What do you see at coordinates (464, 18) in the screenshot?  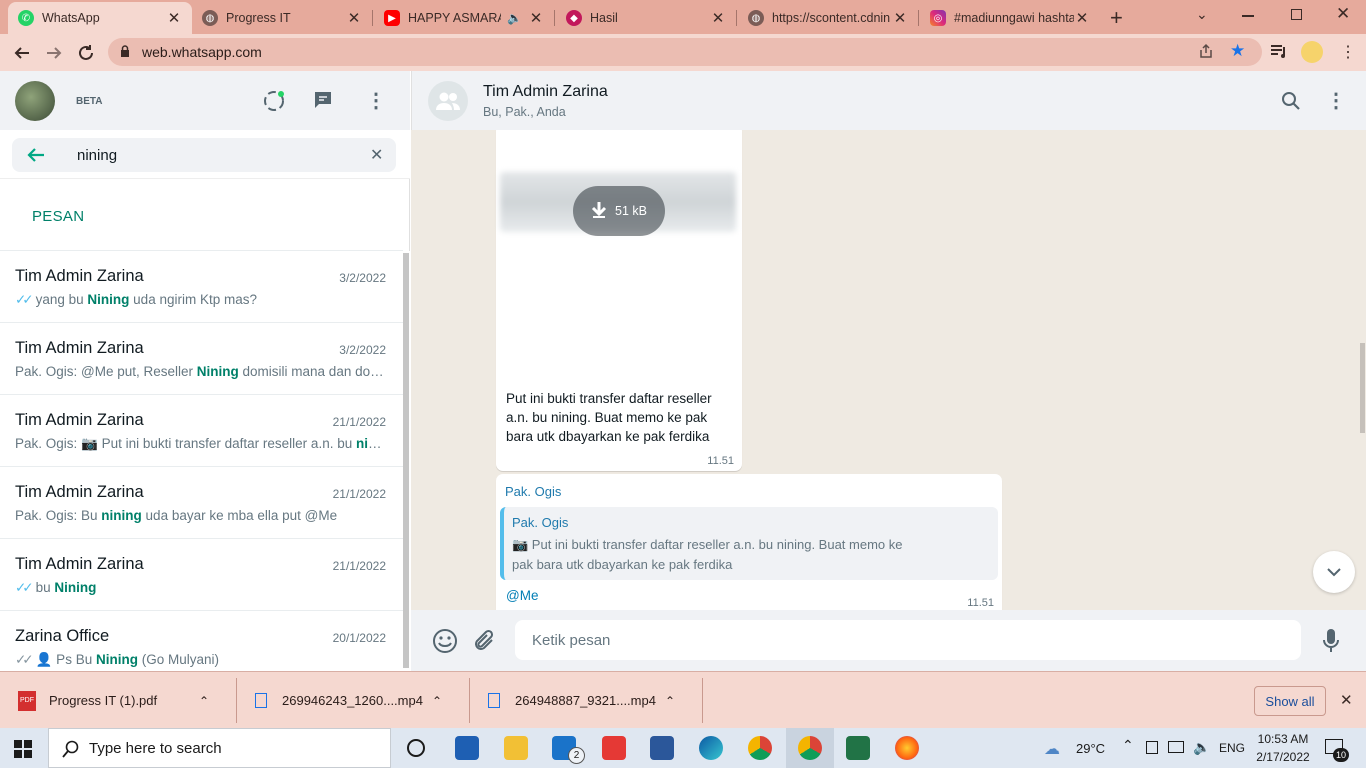 I see `tab-happy-asmara: ▶ HAPPY ASMARA 🔈 ✕` at bounding box center [464, 18].